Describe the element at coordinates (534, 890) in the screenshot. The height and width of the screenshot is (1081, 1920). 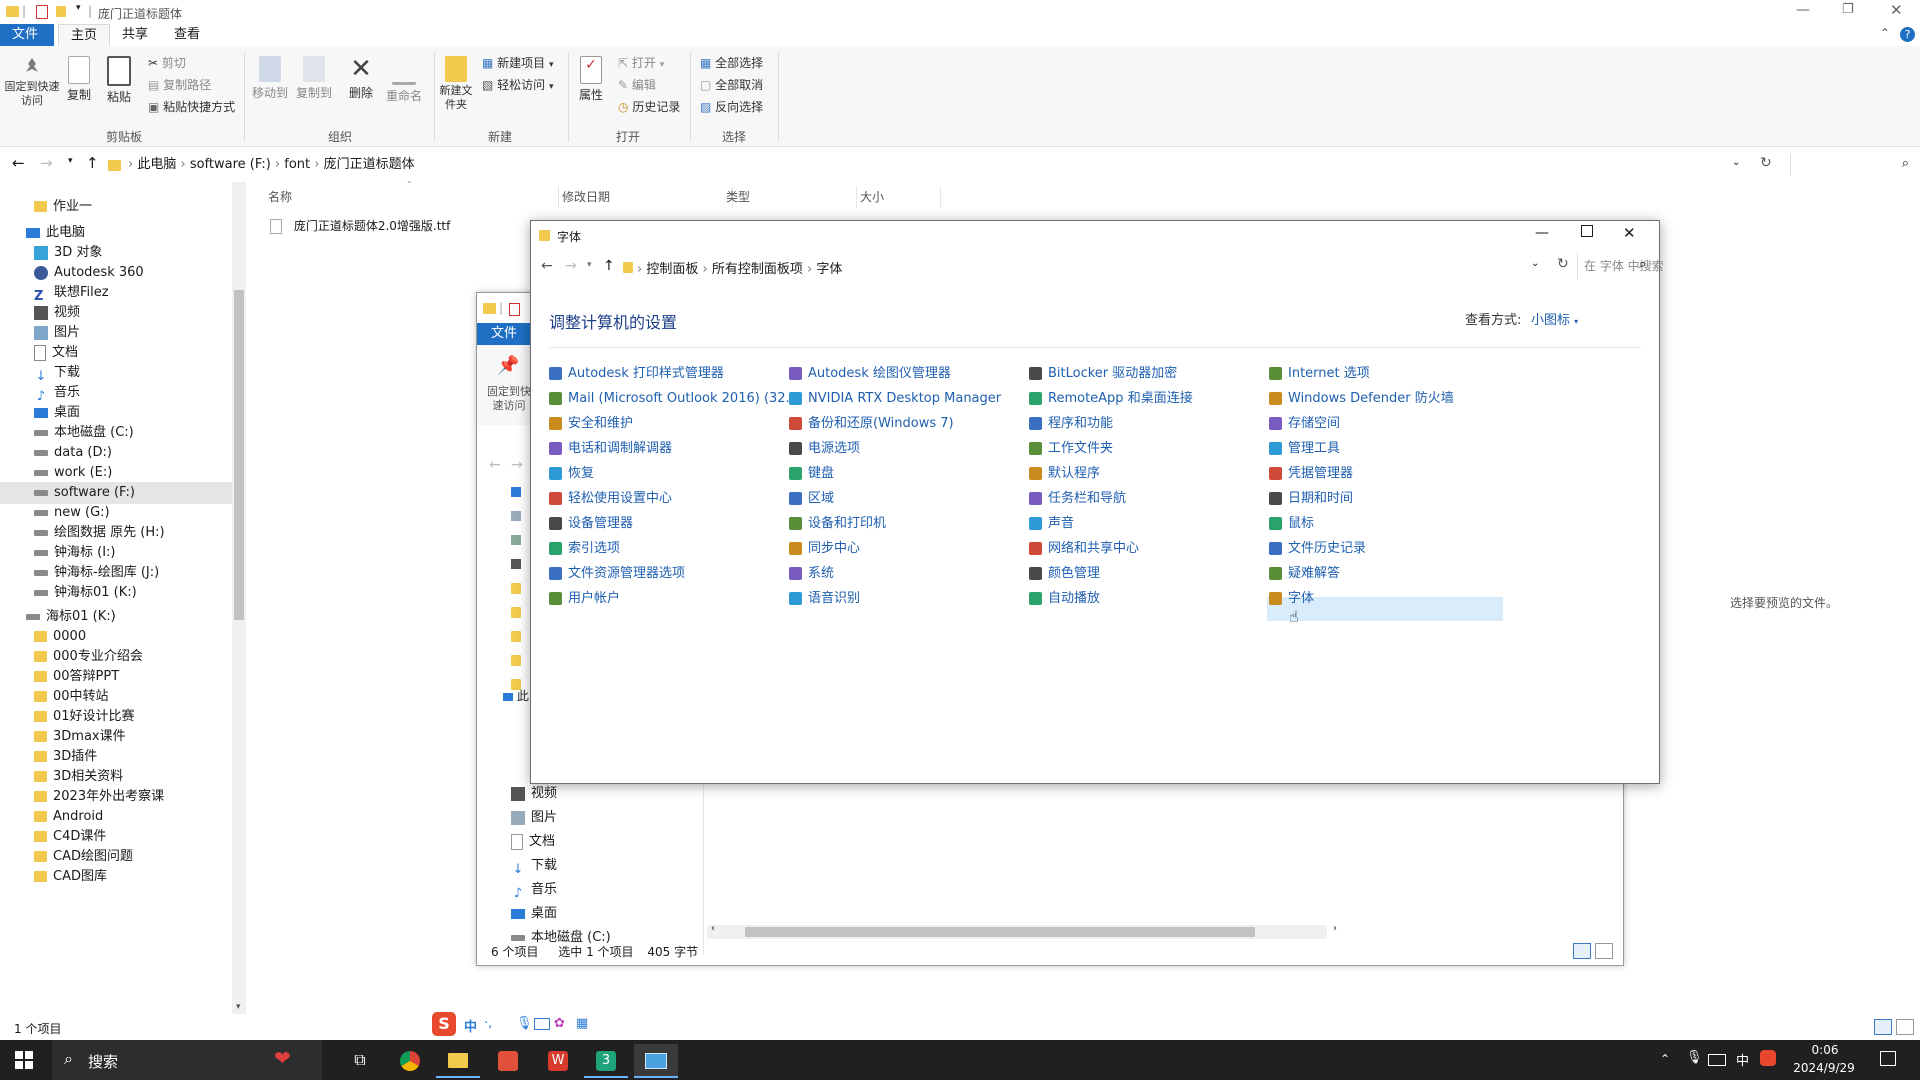
I see `nav-item-music: ♪ 音乐` at that location.